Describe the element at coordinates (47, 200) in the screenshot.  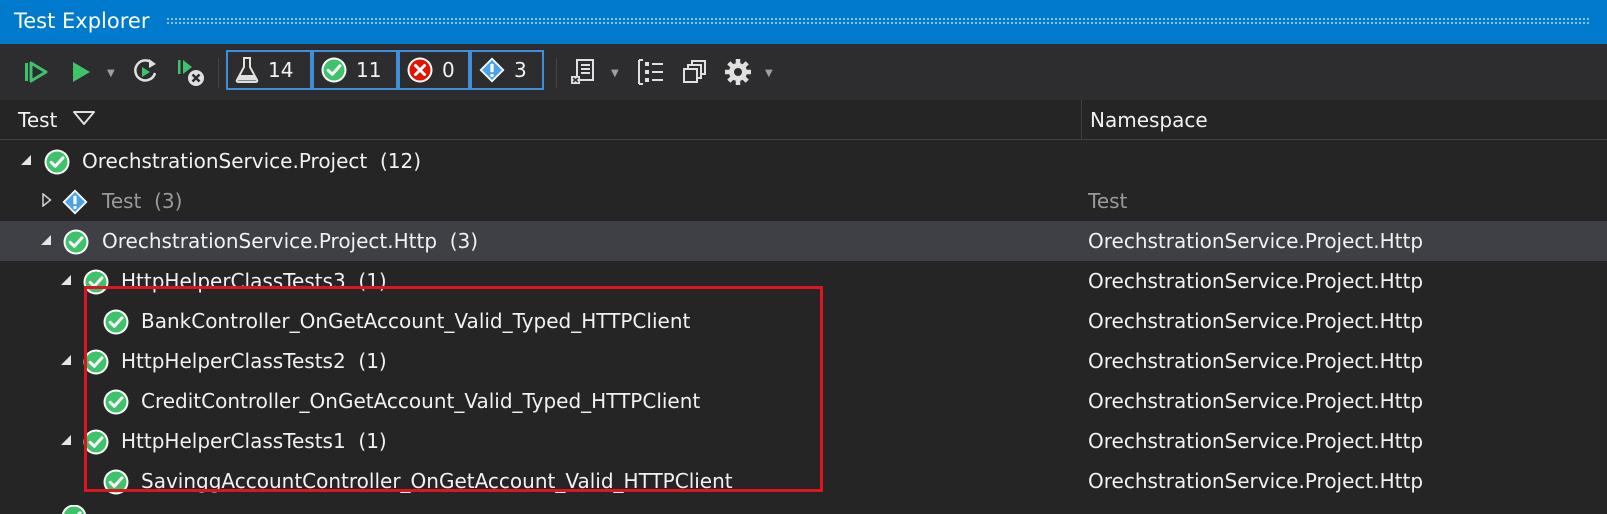
I see `collapsed-arrow-icon` at that location.